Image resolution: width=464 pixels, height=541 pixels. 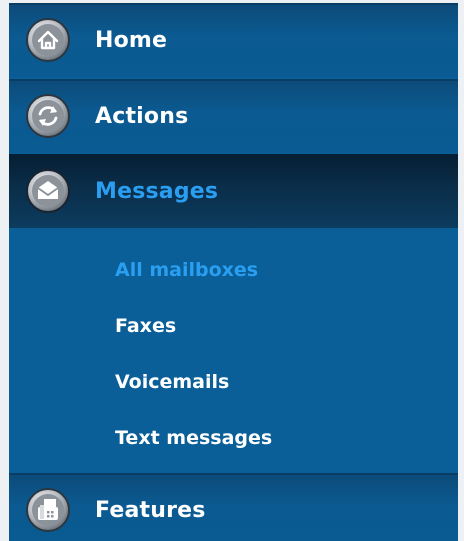 I want to click on nav-item-messages: Messages, so click(x=233, y=191).